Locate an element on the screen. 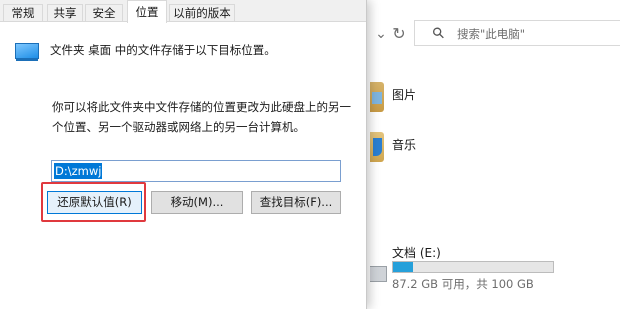 The width and height of the screenshot is (620, 309). search-input: ⚲ 搜索"此电脑" is located at coordinates (517, 33).